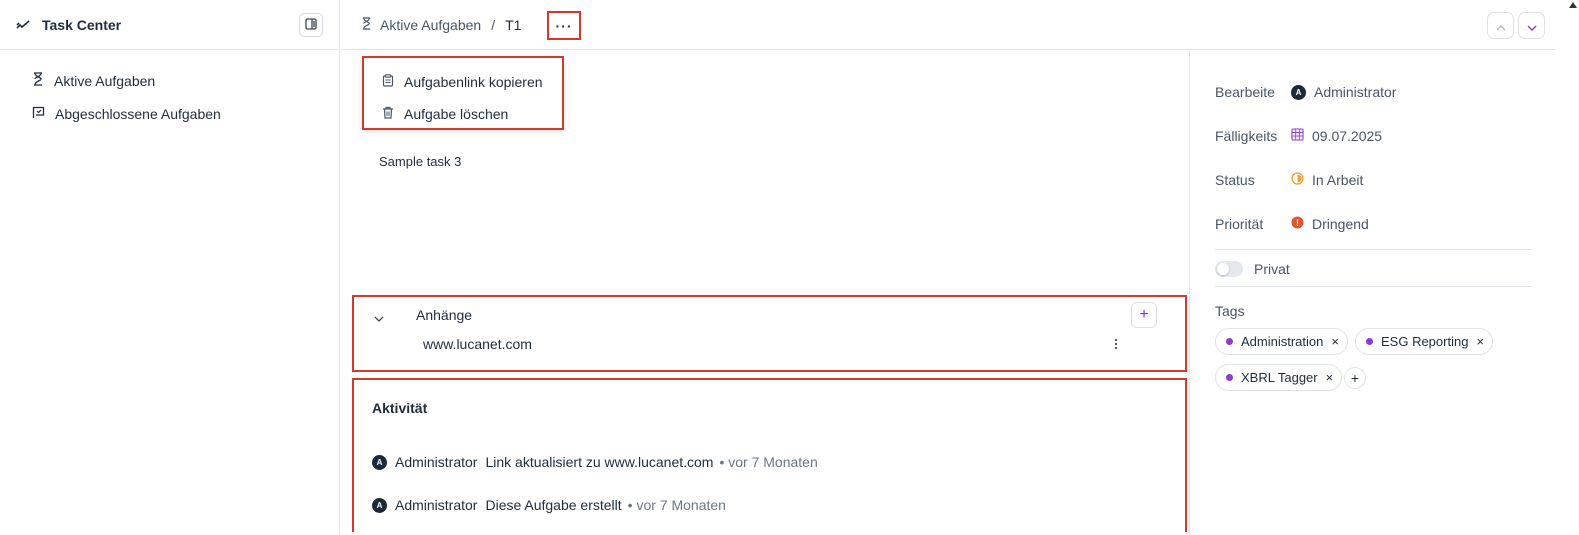 The height and width of the screenshot is (535, 1579). I want to click on due-date-label: Fälligkeits, so click(1246, 136).